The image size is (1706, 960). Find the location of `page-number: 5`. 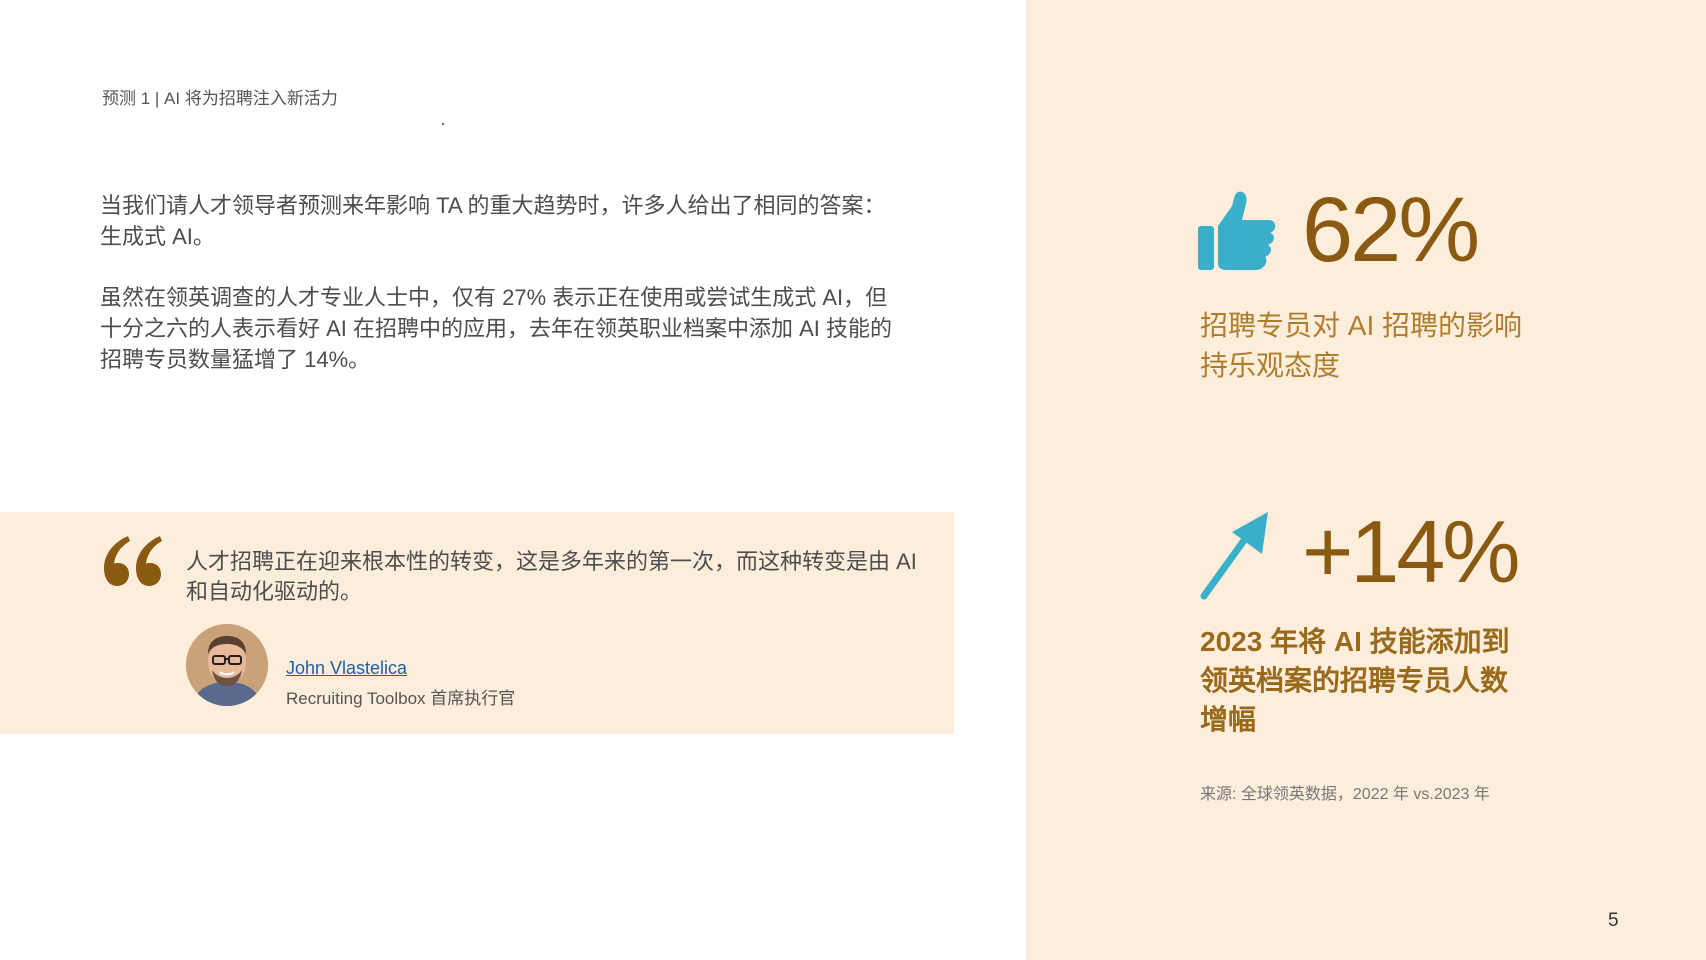

page-number: 5 is located at coordinates (1613, 920).